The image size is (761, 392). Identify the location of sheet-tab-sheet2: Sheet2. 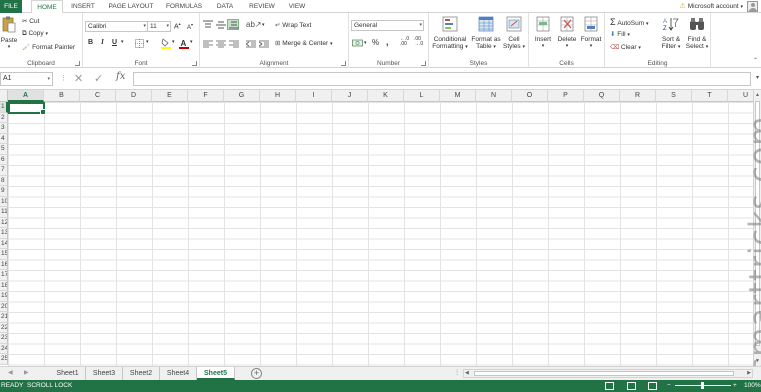
(141, 373).